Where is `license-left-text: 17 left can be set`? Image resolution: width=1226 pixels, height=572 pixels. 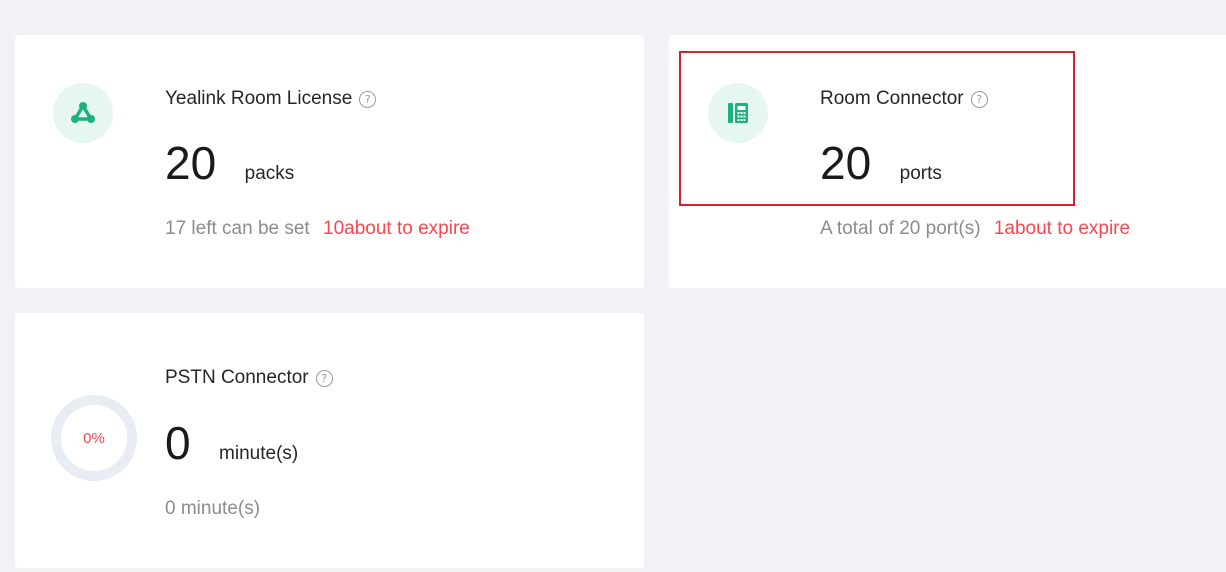 license-left-text: 17 left can be set is located at coordinates (237, 228).